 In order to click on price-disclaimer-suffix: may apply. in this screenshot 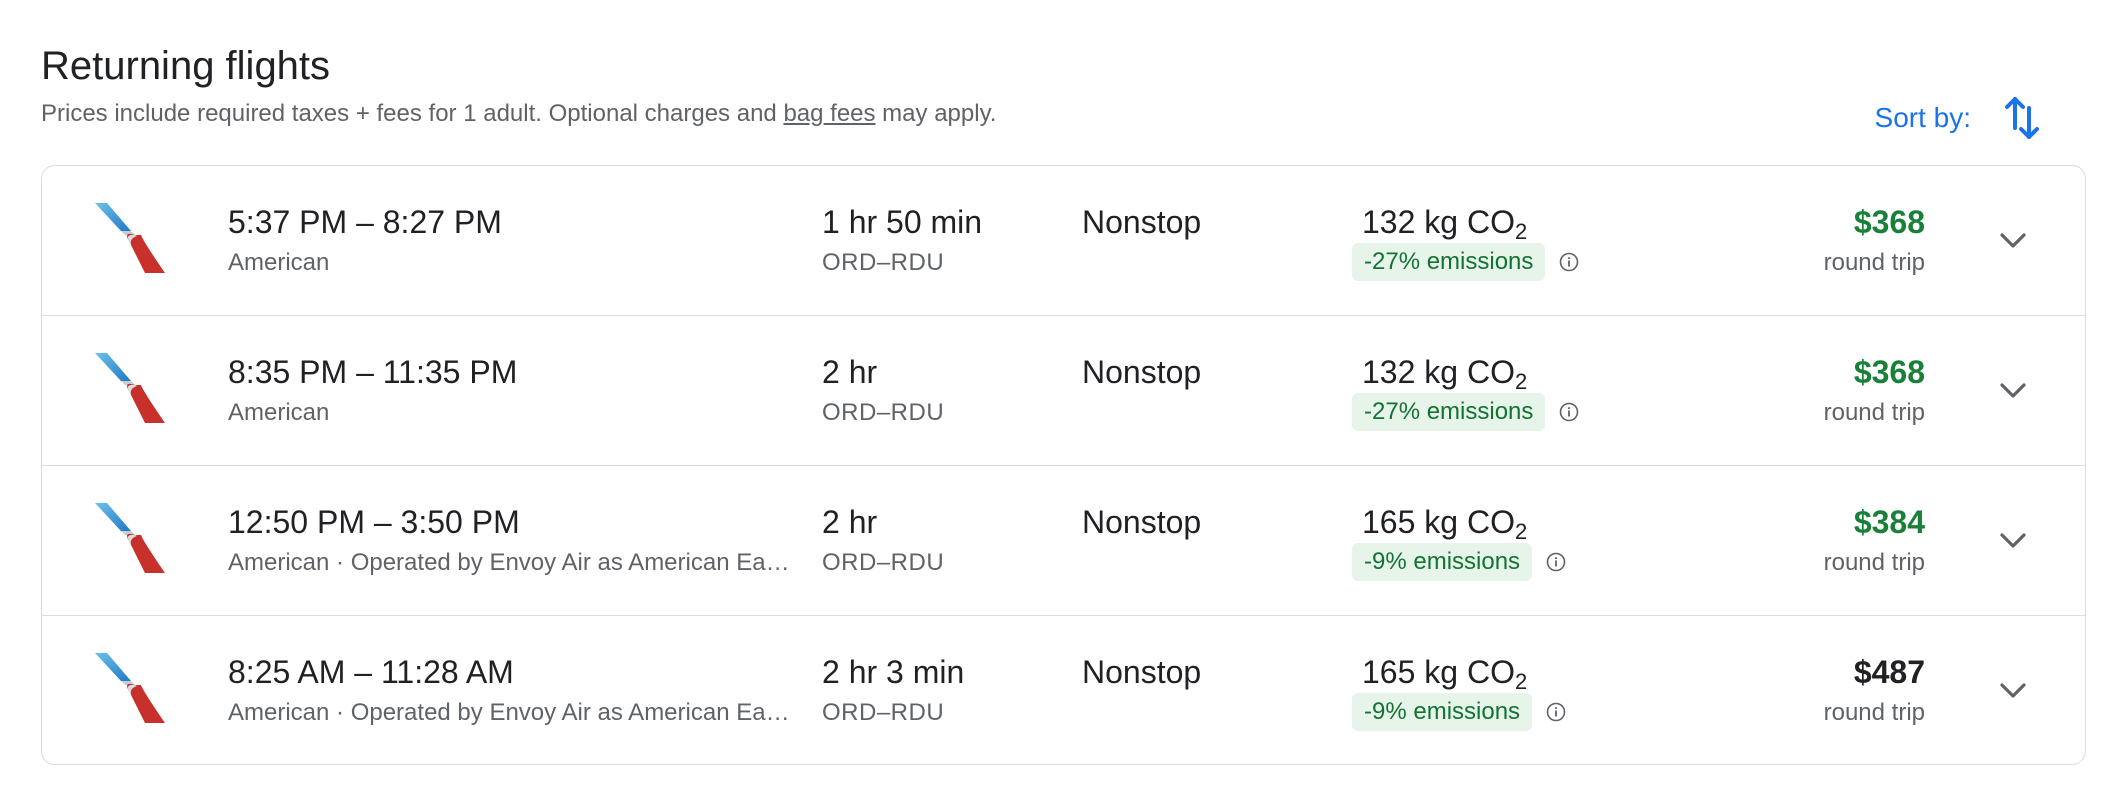, I will do `click(936, 113)`.